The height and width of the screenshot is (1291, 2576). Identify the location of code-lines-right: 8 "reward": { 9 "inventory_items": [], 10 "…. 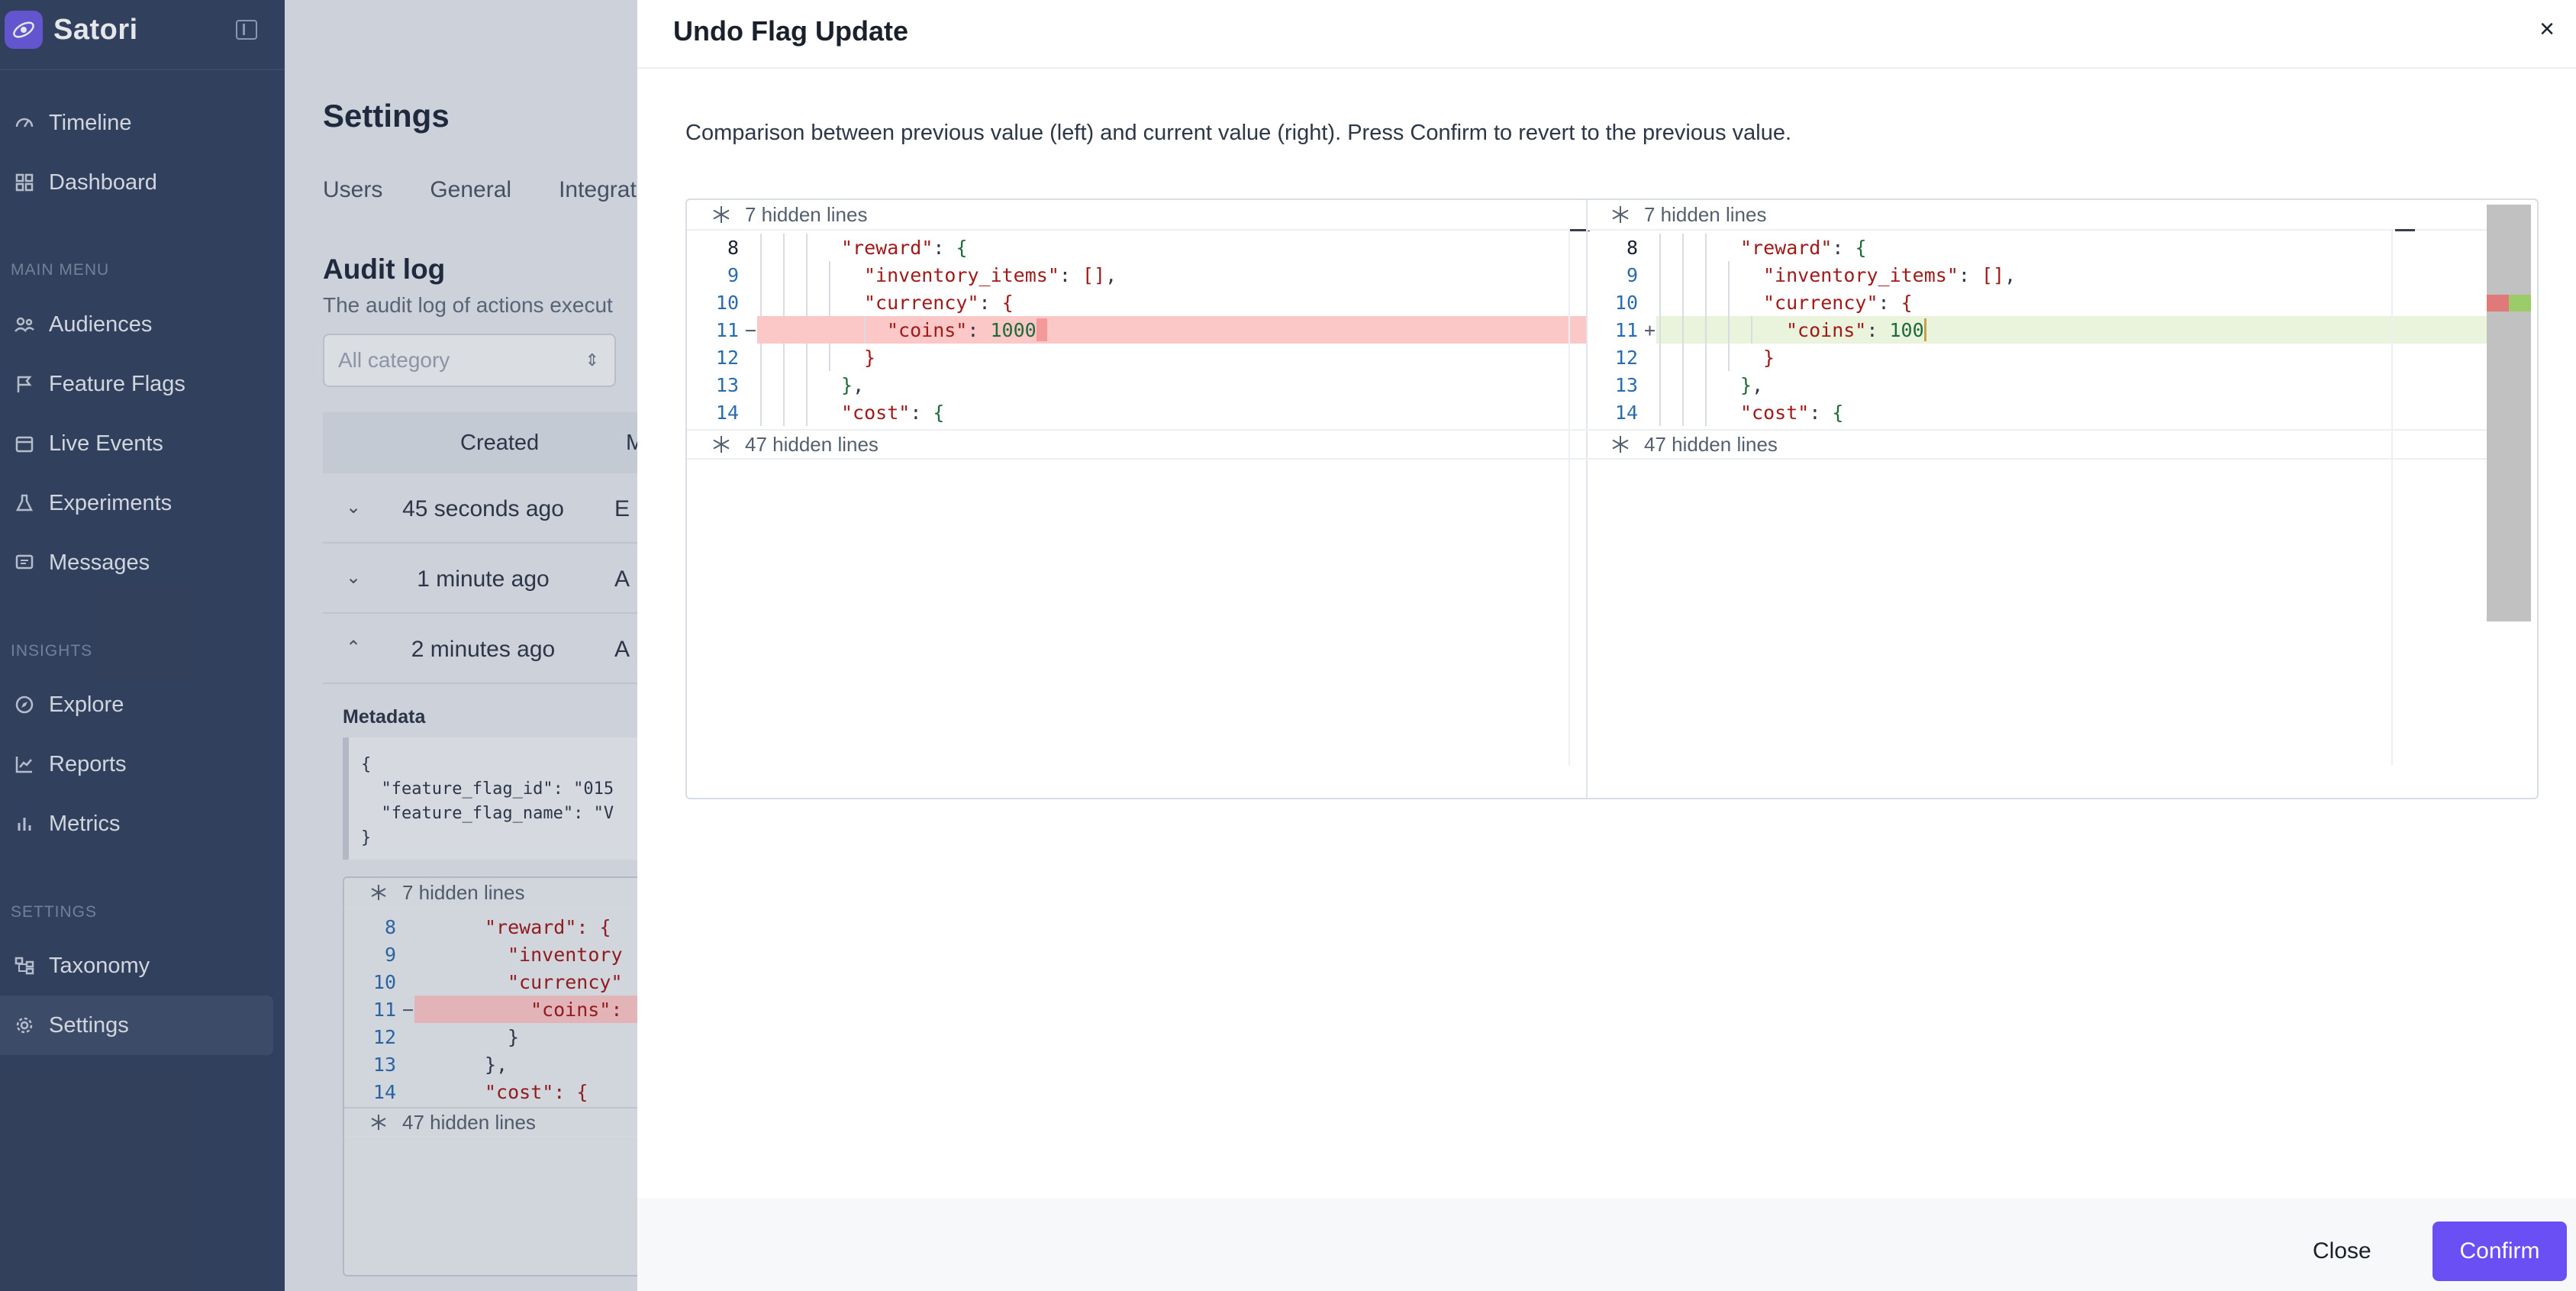
(2037, 330).